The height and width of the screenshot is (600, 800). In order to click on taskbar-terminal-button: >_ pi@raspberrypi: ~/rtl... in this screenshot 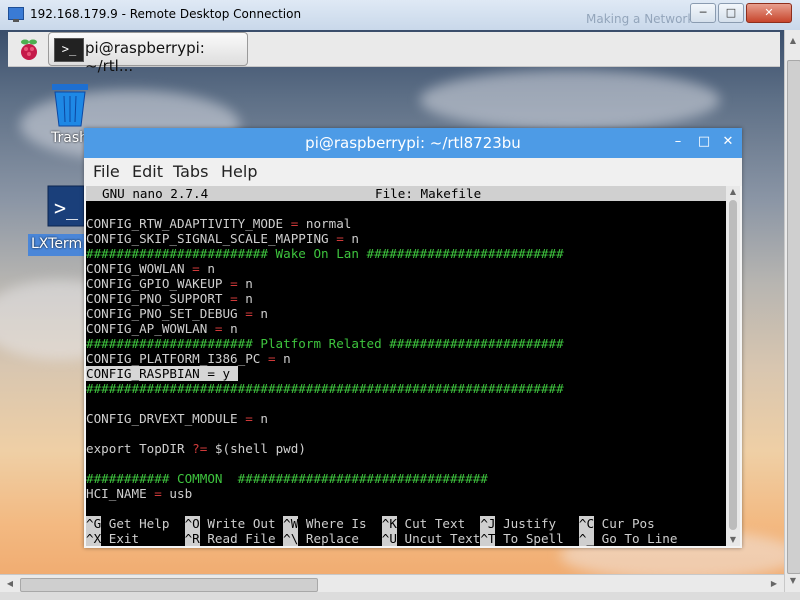, I will do `click(148, 53)`.